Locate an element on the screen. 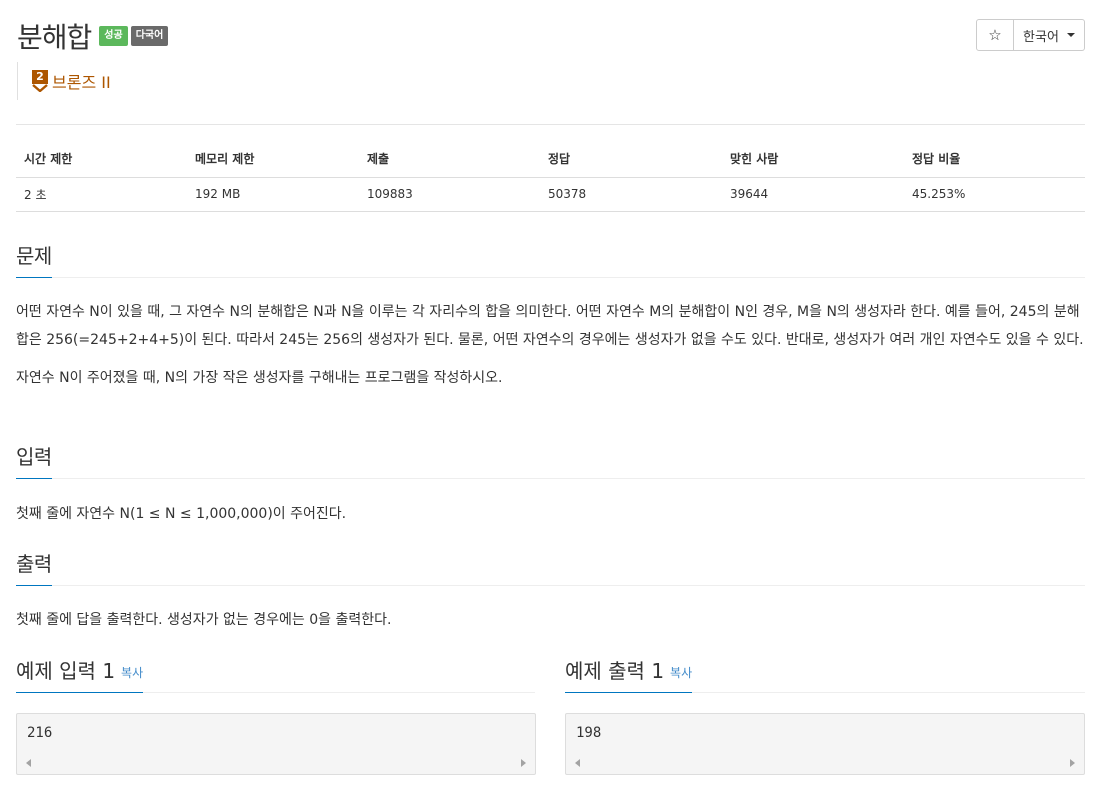  header-time-limit: 시간 제한 is located at coordinates (101, 159).